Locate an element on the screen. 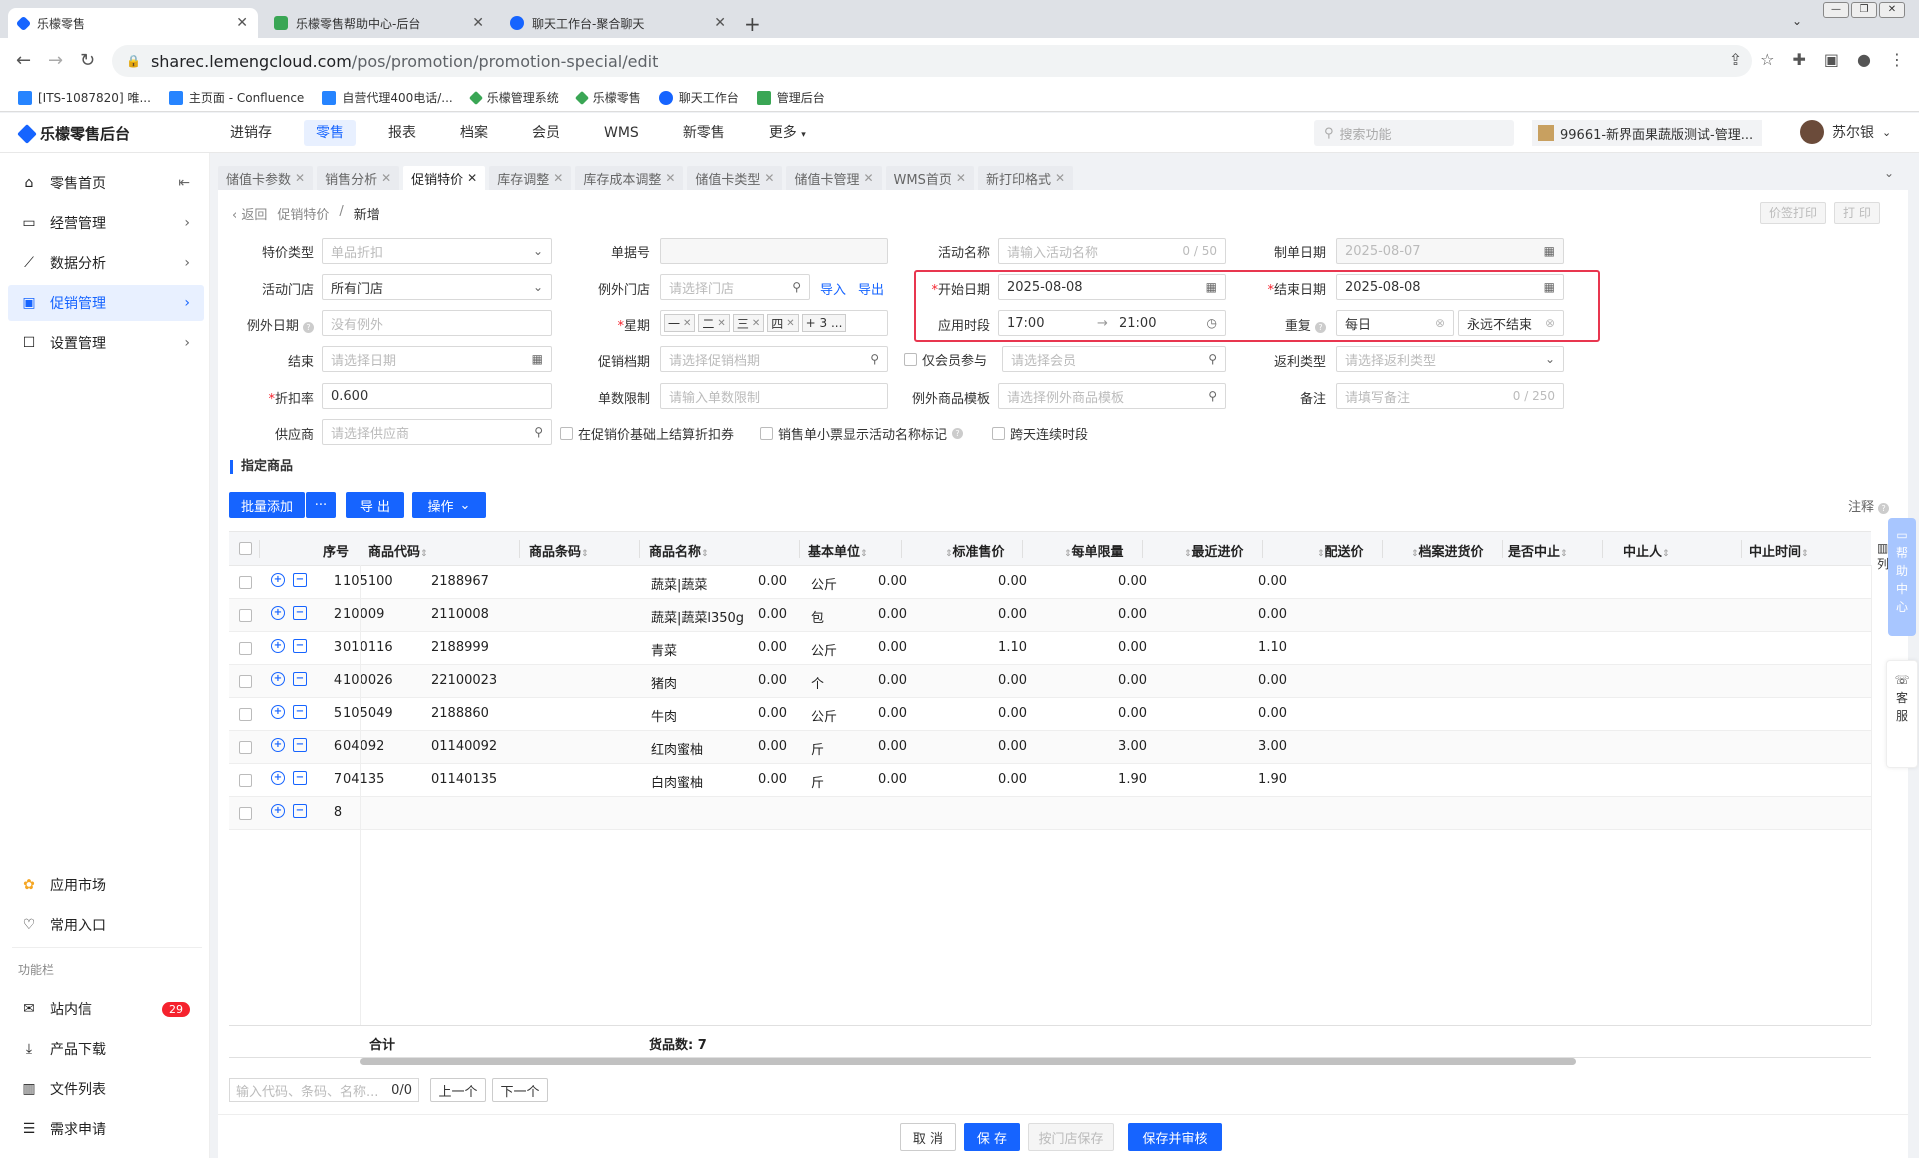 The width and height of the screenshot is (1919, 1158). remove-icon: ✕ is located at coordinates (687, 323).